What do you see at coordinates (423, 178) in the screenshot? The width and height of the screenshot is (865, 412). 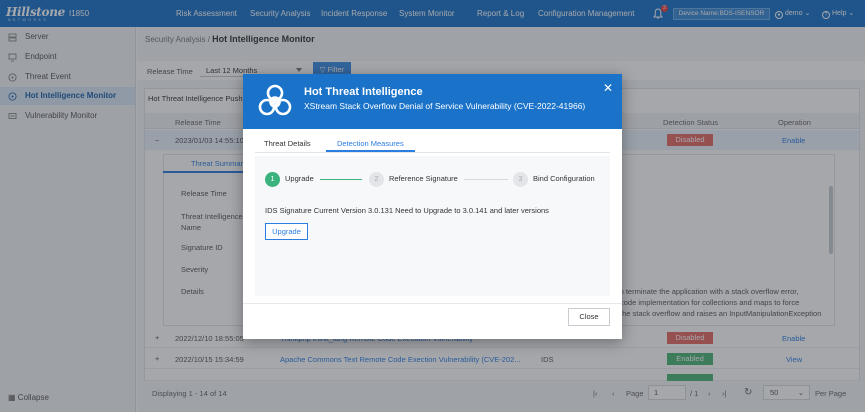 I see `step-2-label: Reference Signature` at bounding box center [423, 178].